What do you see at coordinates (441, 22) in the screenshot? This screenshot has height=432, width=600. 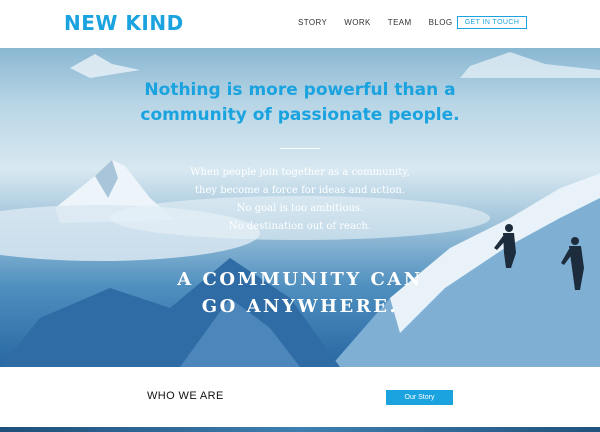 I see `nav-link-blog: BLOG` at bounding box center [441, 22].